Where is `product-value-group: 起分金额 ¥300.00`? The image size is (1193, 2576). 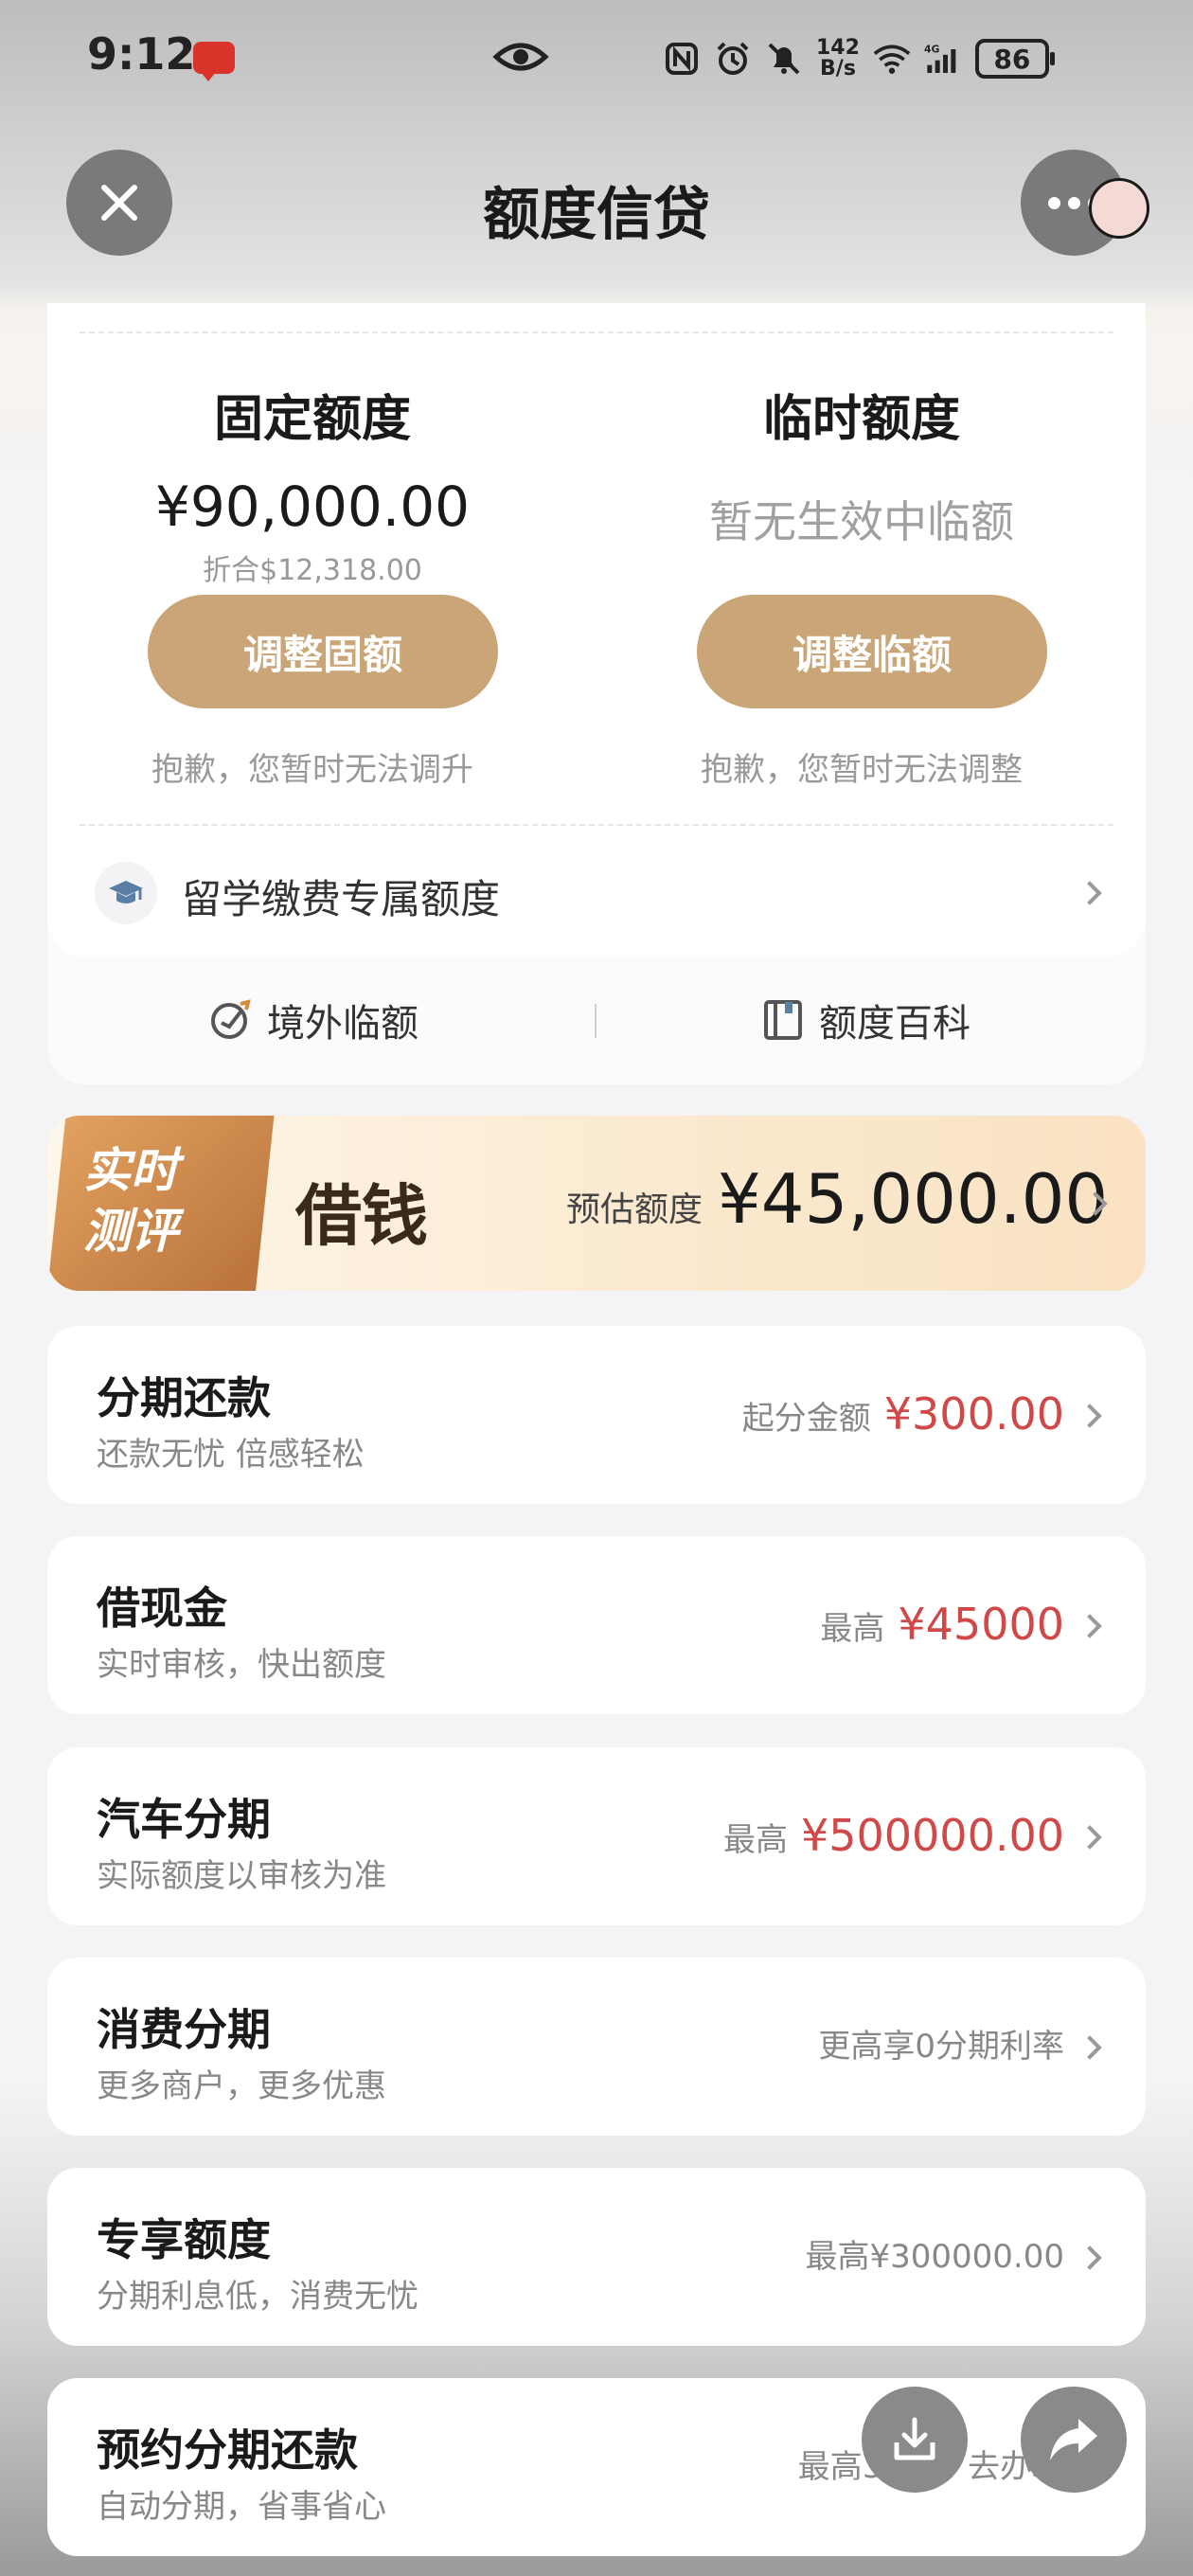 product-value-group: 起分金额 ¥300.00 is located at coordinates (903, 1414).